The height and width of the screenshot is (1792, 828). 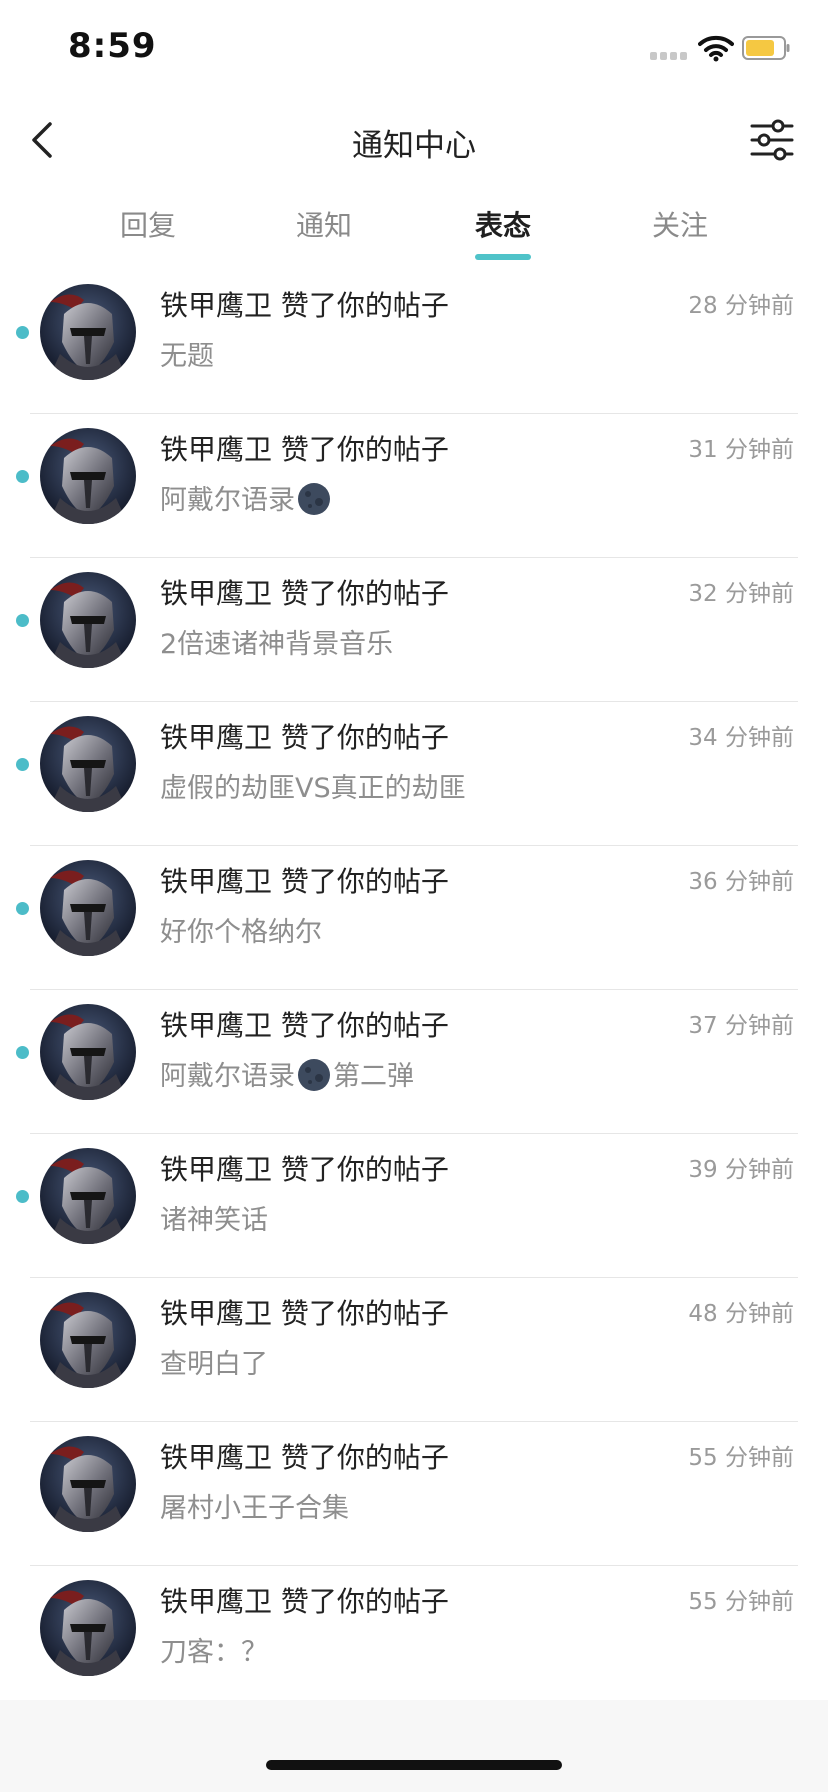 I want to click on post-title: 屠村小王子合集, so click(x=254, y=1505).